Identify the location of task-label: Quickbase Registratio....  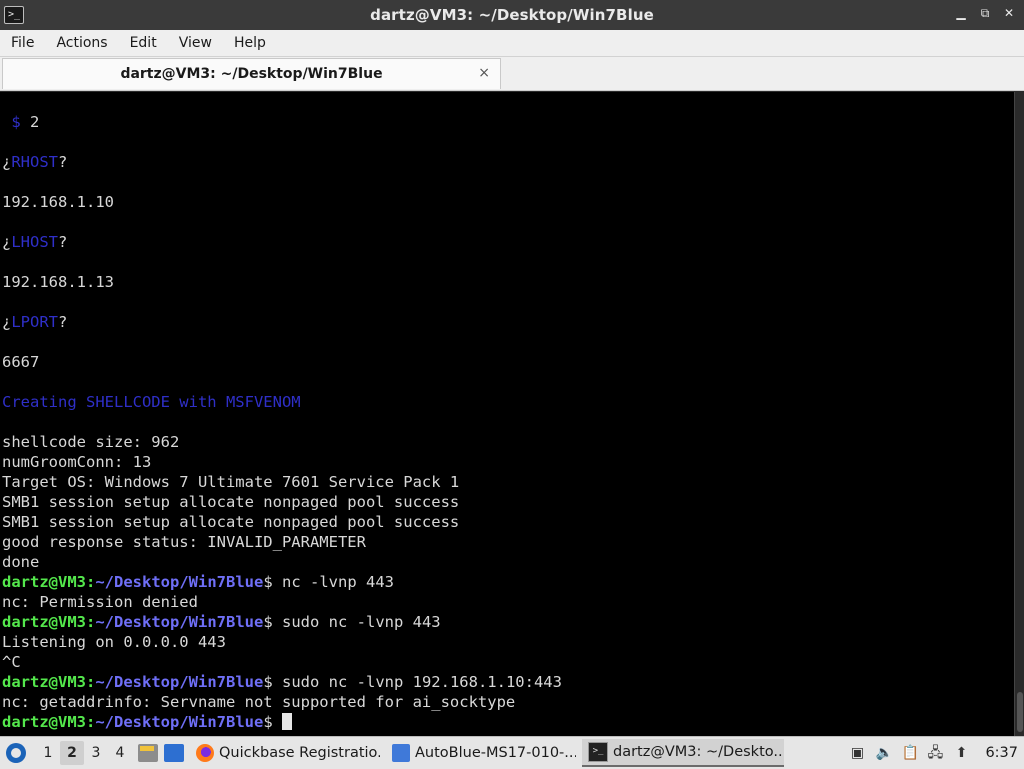
(299, 753).